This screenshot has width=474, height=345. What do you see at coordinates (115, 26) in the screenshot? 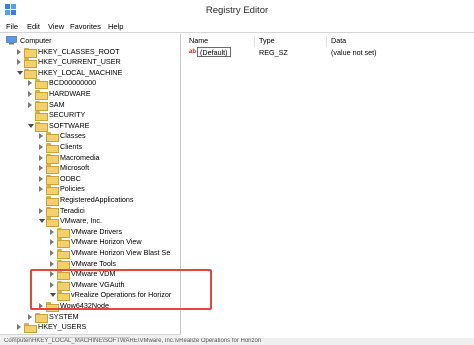
I see `menu-help: Help` at bounding box center [115, 26].